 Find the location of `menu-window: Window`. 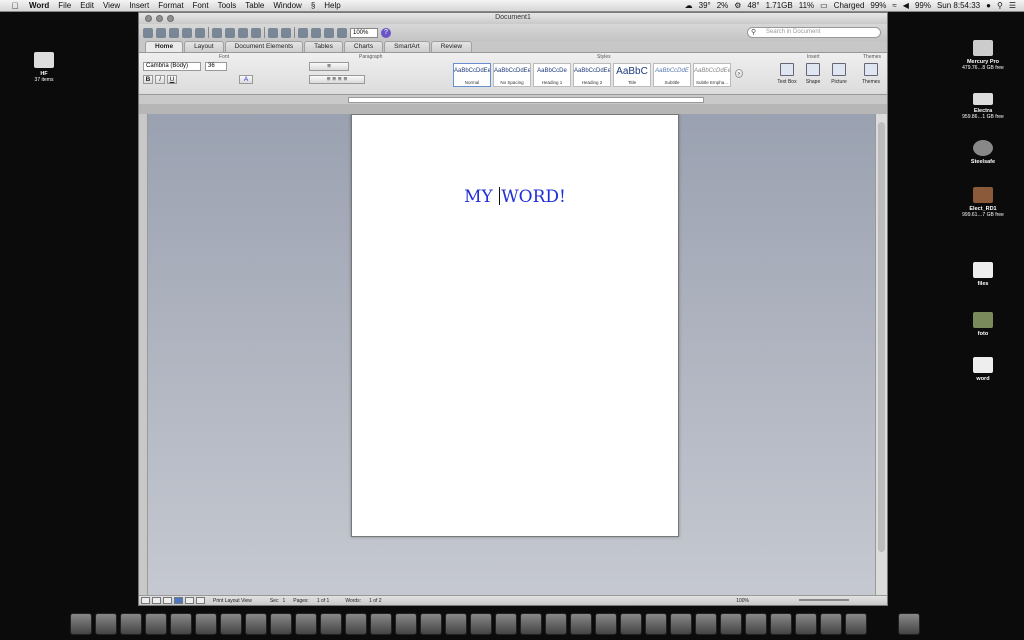

menu-window: Window is located at coordinates (287, 5).